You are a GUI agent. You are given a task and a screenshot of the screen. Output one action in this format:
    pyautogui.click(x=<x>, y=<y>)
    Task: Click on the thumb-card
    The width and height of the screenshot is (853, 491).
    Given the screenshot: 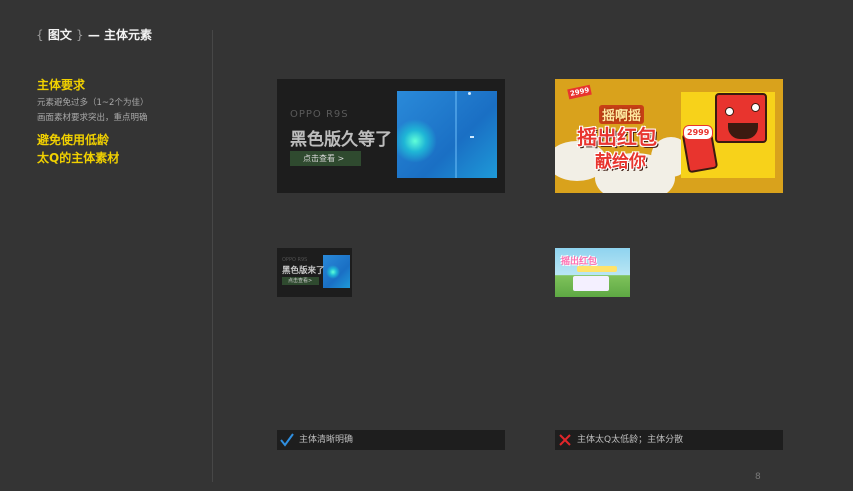 What is the action you would take?
    pyautogui.click(x=591, y=283)
    